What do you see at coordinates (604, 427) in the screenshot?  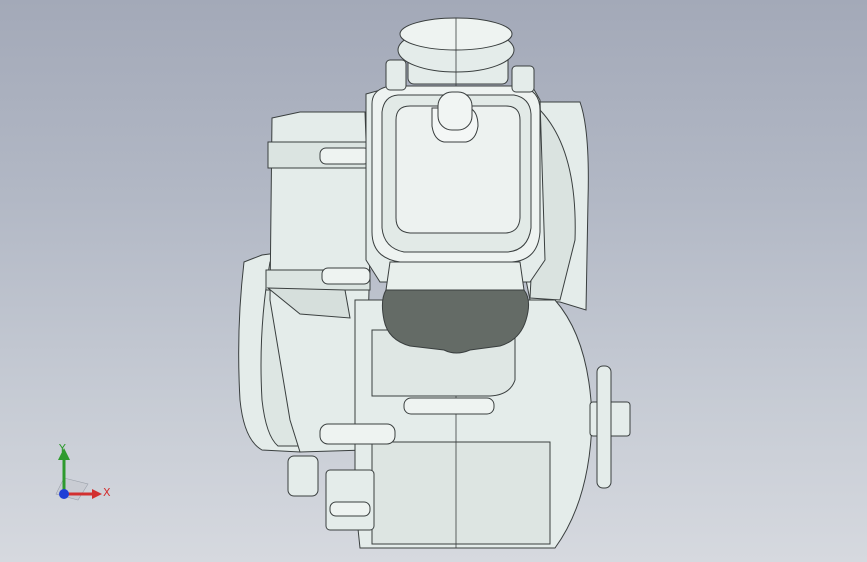 I see `shaft-flange` at bounding box center [604, 427].